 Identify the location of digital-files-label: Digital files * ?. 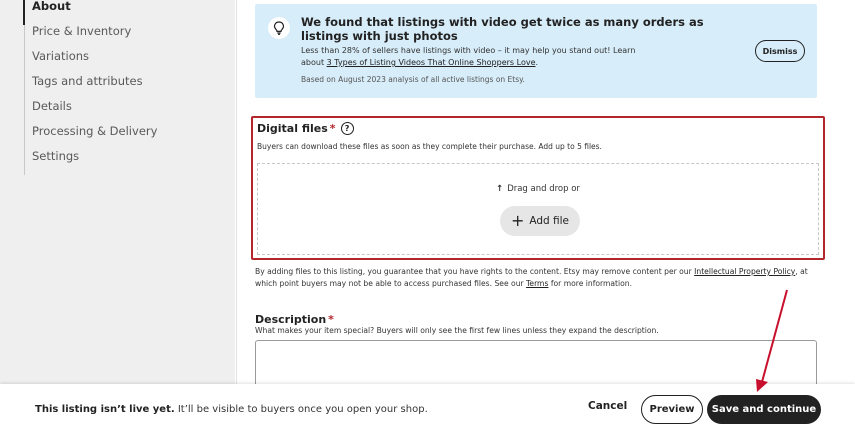
(305, 128).